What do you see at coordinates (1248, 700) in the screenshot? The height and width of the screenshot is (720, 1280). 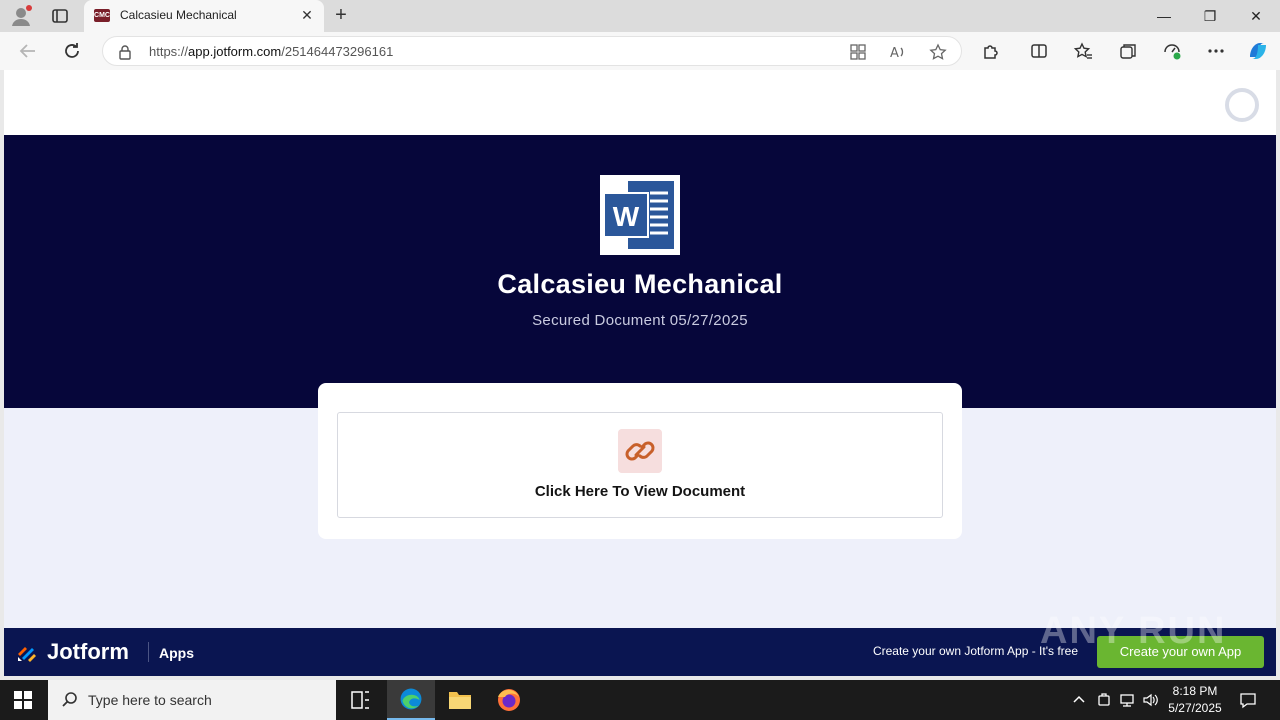 I see `notification-icon` at bounding box center [1248, 700].